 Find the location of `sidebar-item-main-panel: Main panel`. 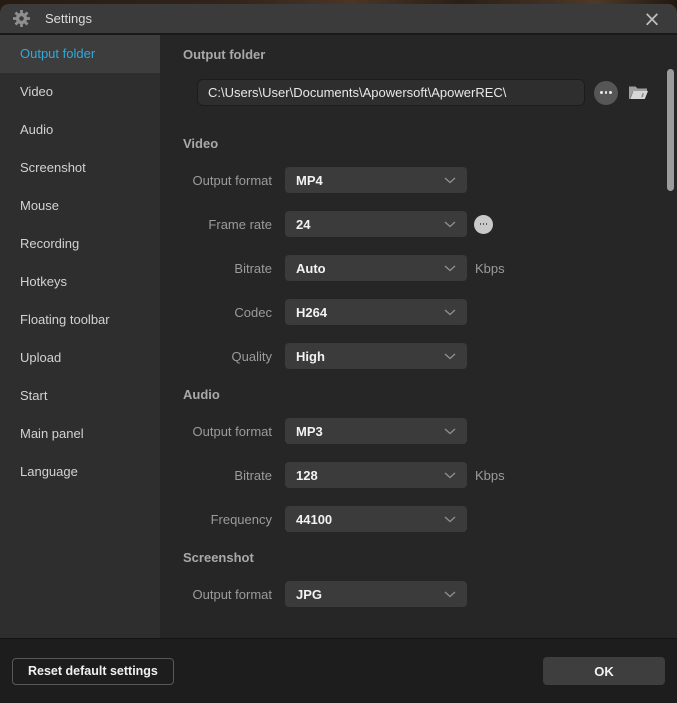

sidebar-item-main-panel: Main panel is located at coordinates (80, 434).